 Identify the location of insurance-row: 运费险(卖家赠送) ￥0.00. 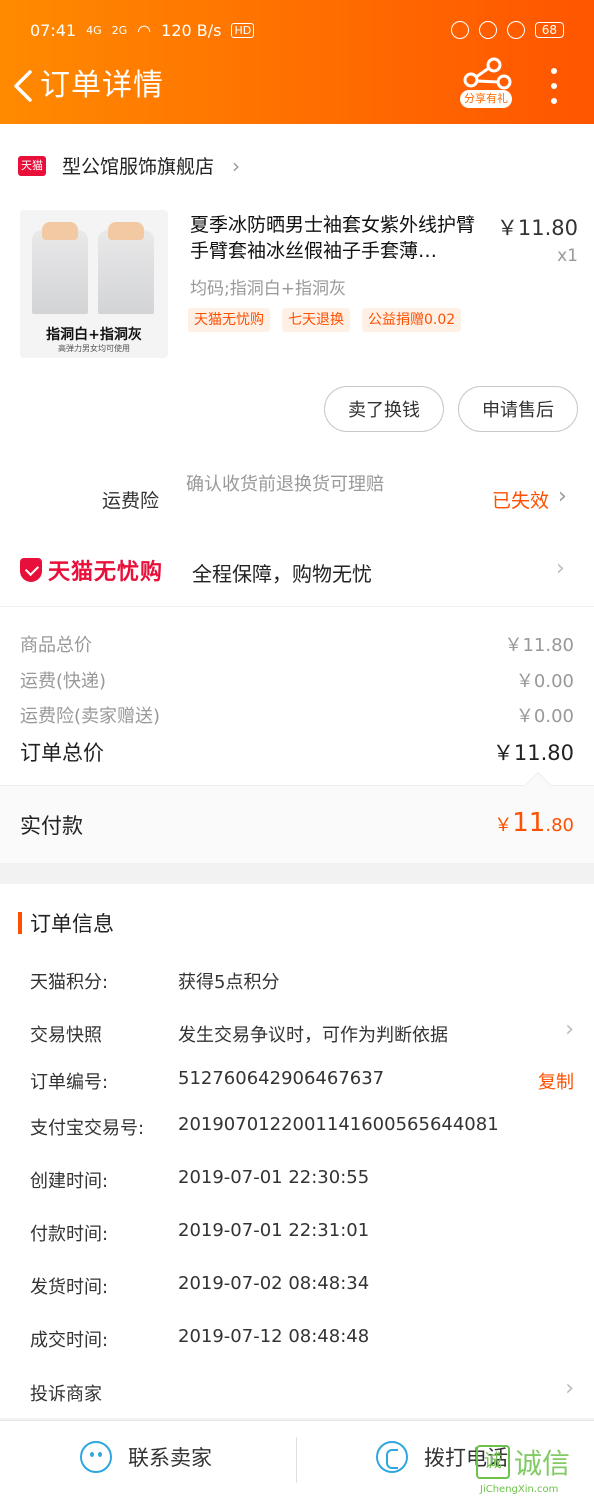
(297, 715).